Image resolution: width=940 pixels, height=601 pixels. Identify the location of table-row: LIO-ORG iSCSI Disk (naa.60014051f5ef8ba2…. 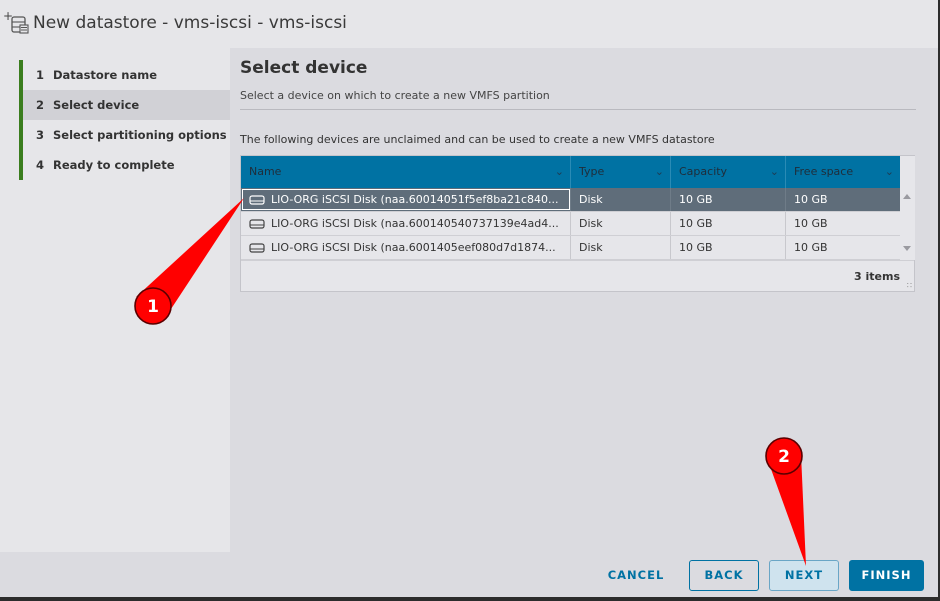
(570, 200).